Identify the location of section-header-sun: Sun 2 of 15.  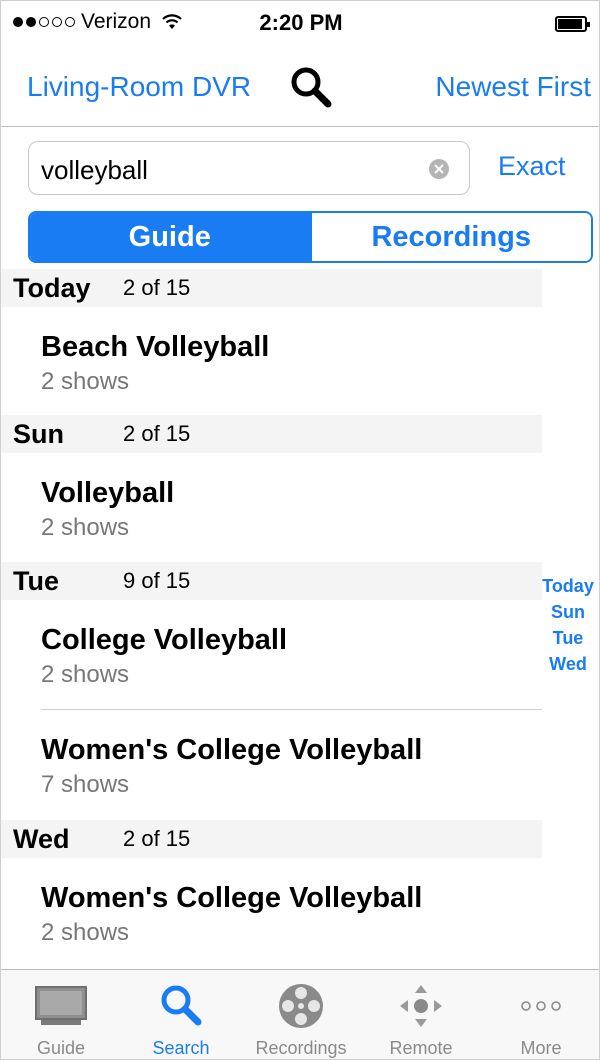
(271, 434).